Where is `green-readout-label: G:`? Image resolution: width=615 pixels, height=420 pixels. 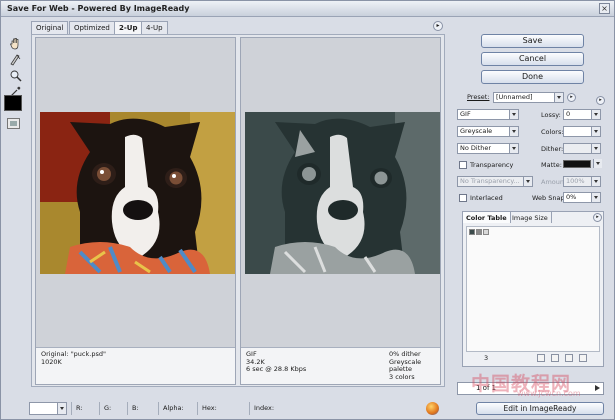
green-readout-label: G: is located at coordinates (108, 408).